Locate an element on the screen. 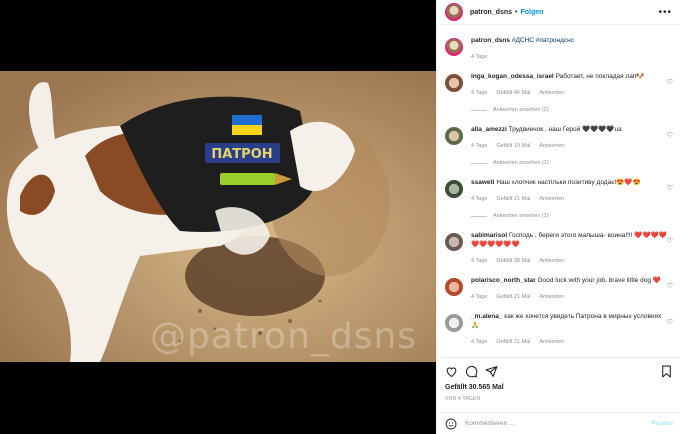 This screenshot has width=680, height=434. post-age: VOR 4 TAGEN is located at coordinates (463, 399).